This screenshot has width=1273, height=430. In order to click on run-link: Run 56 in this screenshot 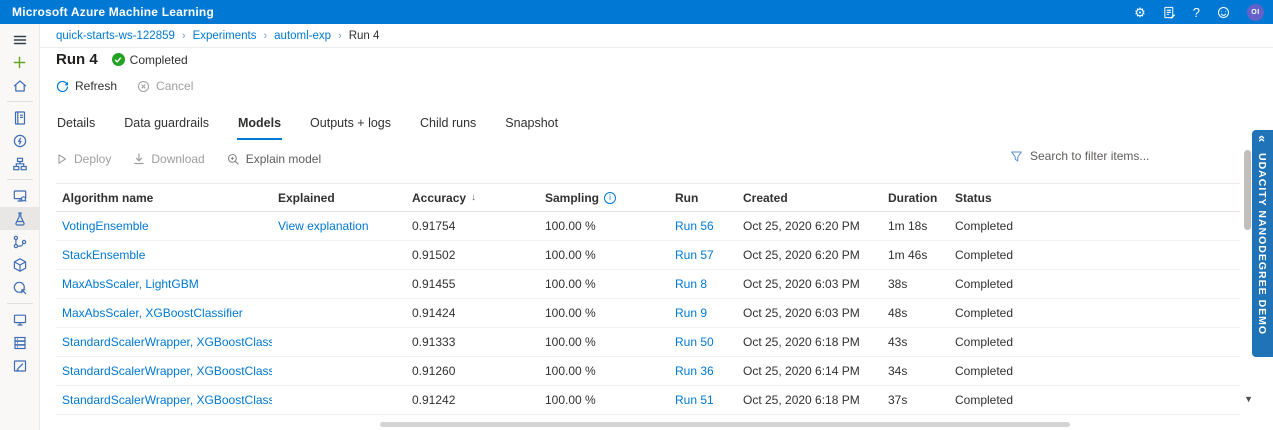, I will do `click(694, 226)`.